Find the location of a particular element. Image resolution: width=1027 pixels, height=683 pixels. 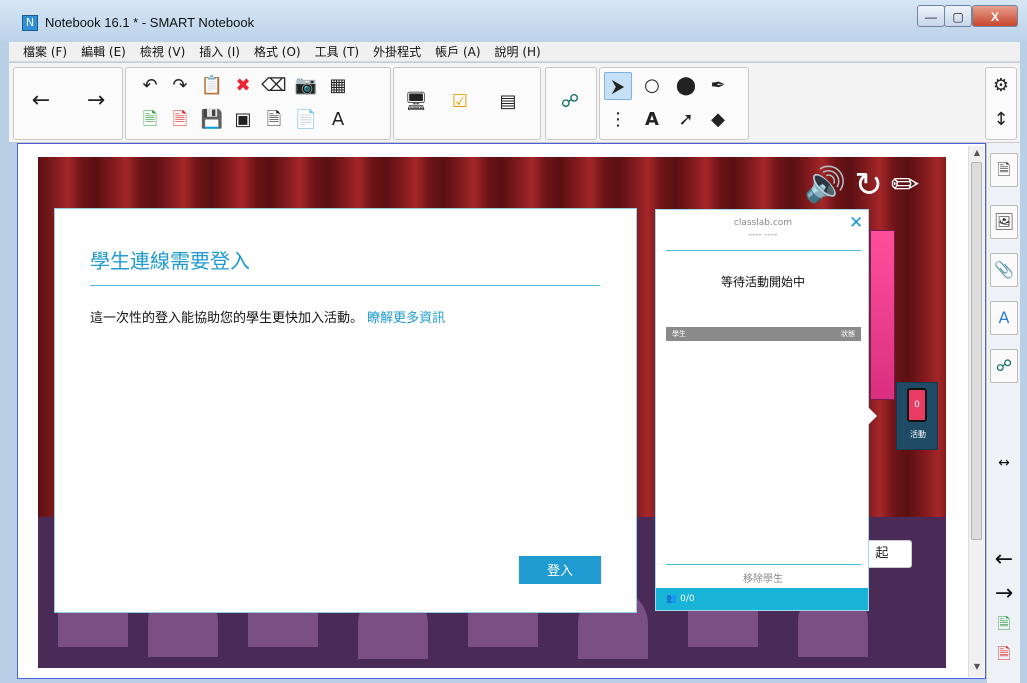

minimize-button: — is located at coordinates (931, 16).